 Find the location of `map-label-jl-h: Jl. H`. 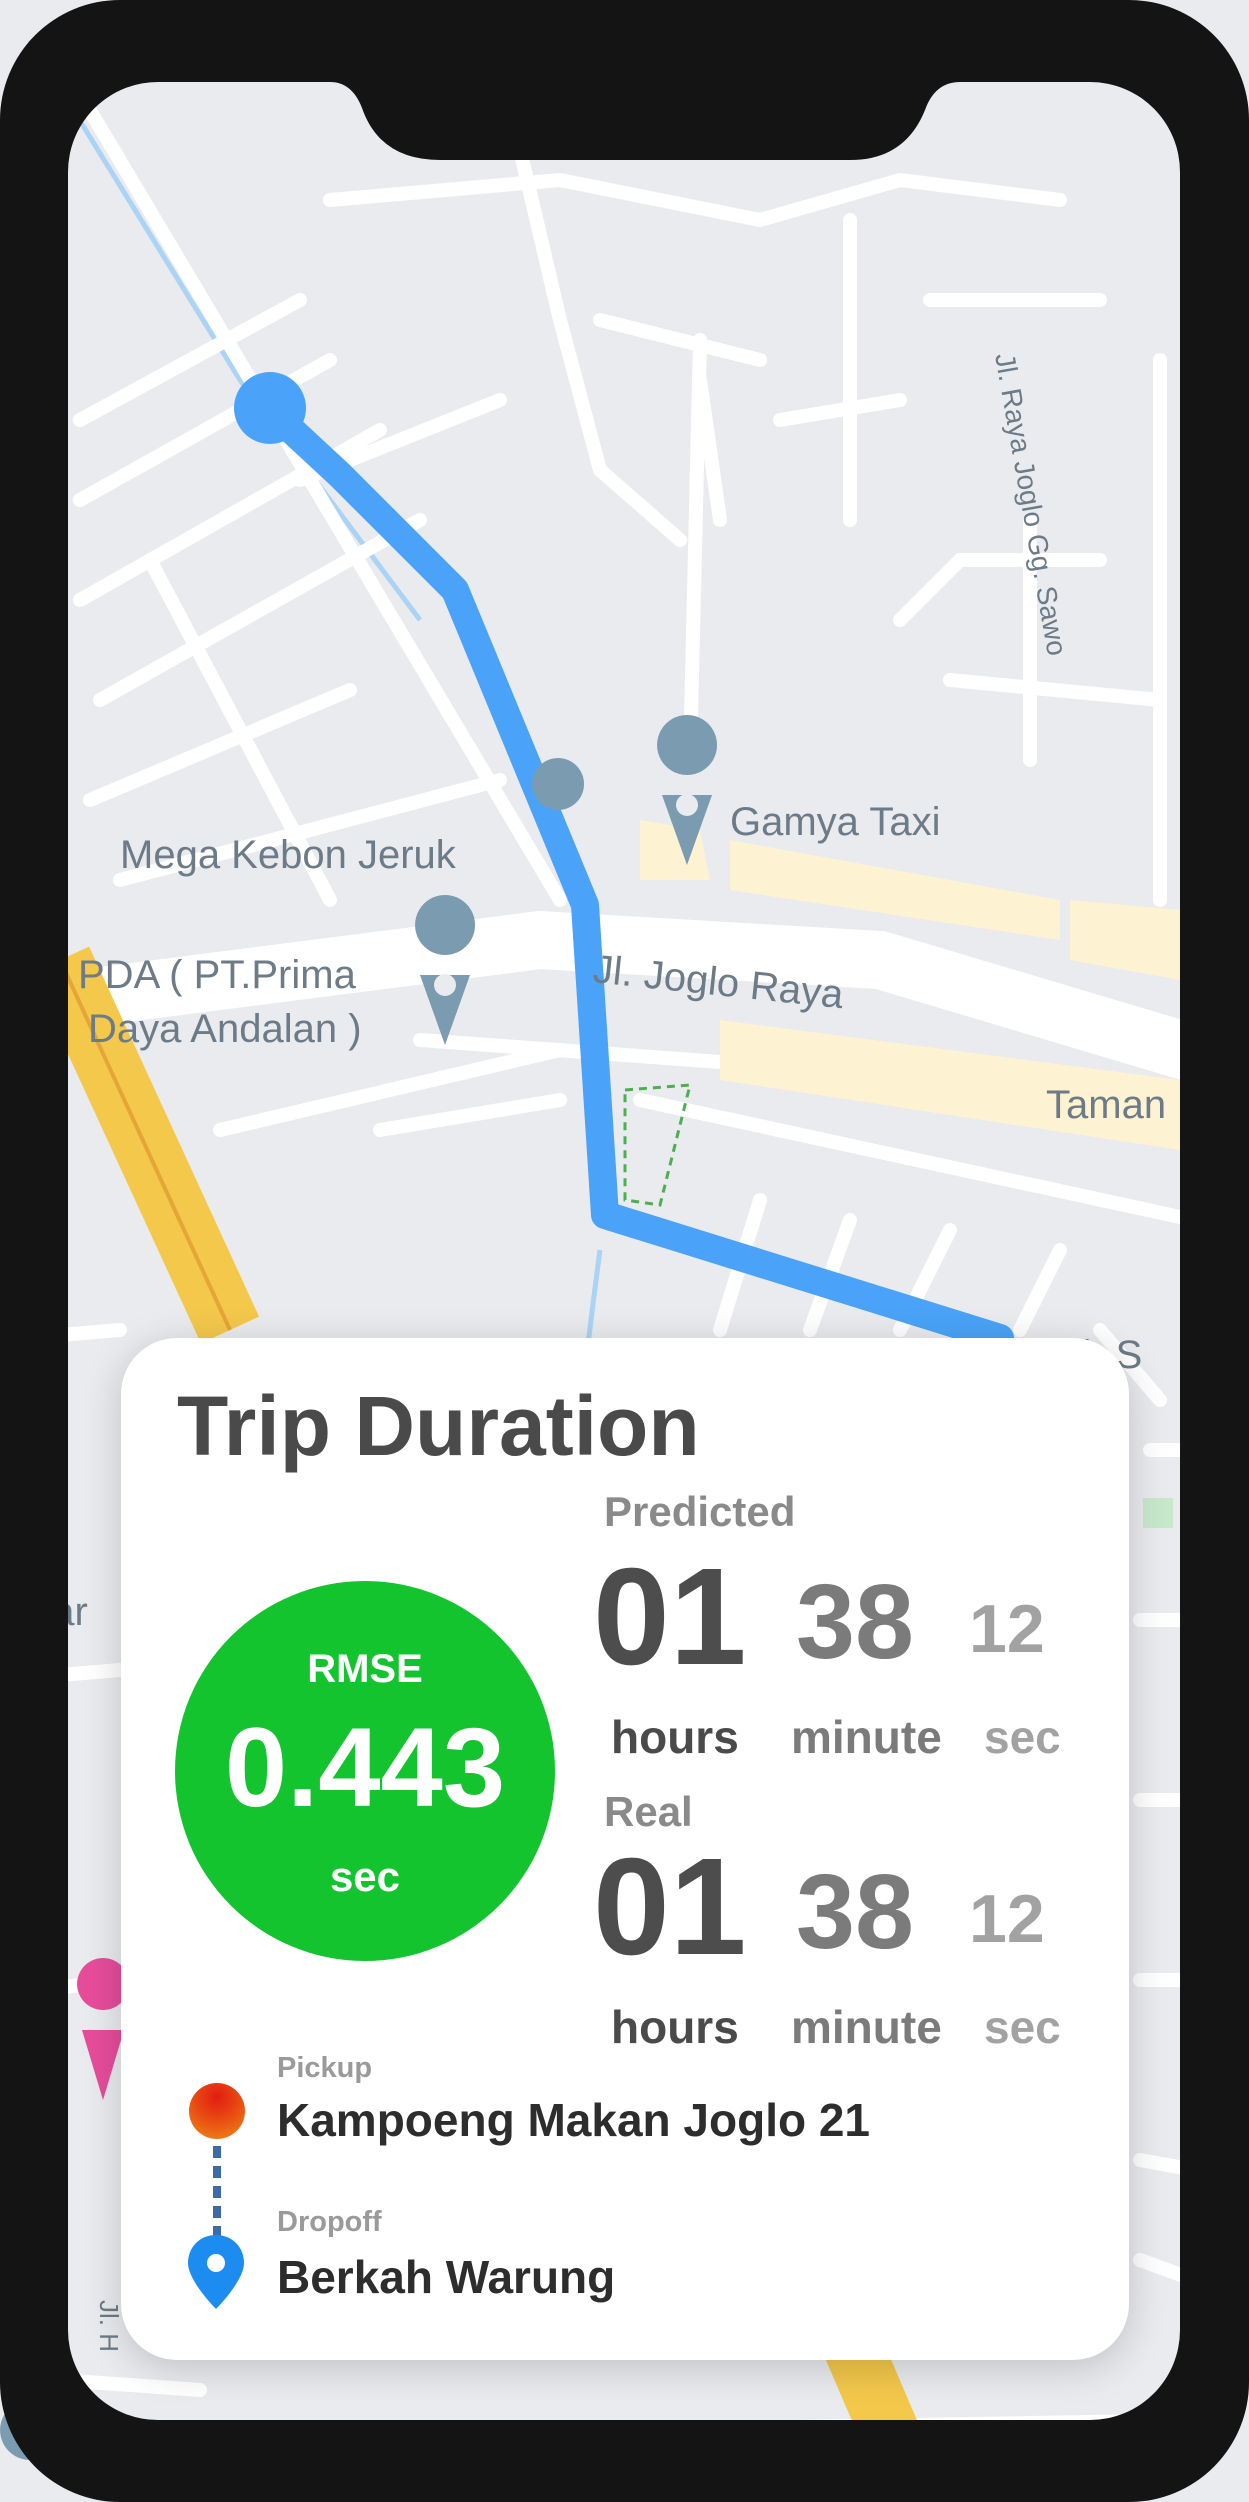

map-label-jl-h: Jl. H is located at coordinates (109, 2326).